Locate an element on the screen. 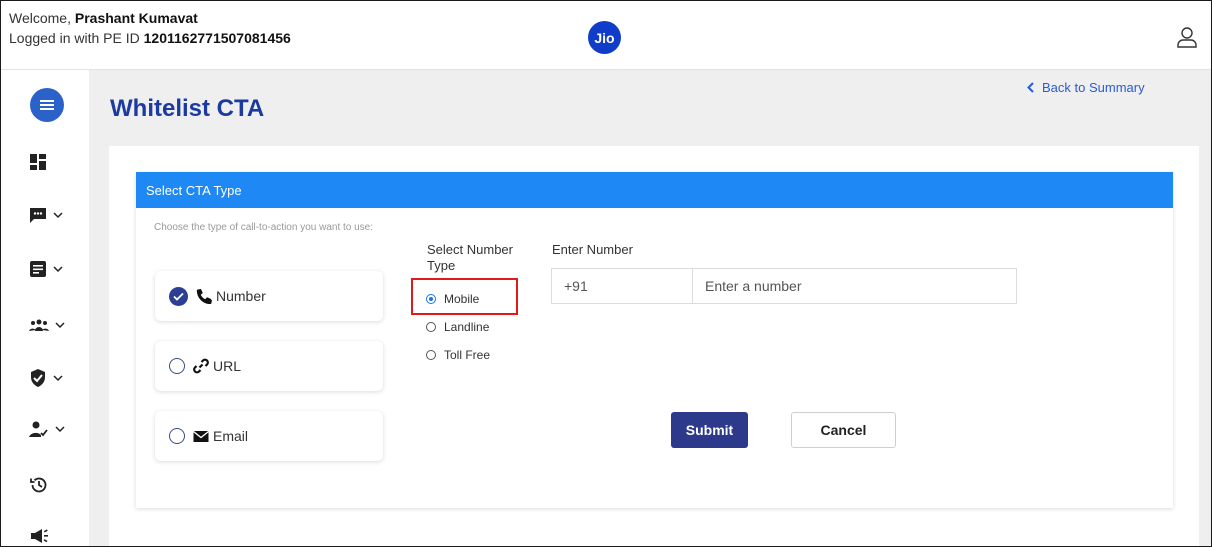  page-title: Whitelist CTA is located at coordinates (187, 108).